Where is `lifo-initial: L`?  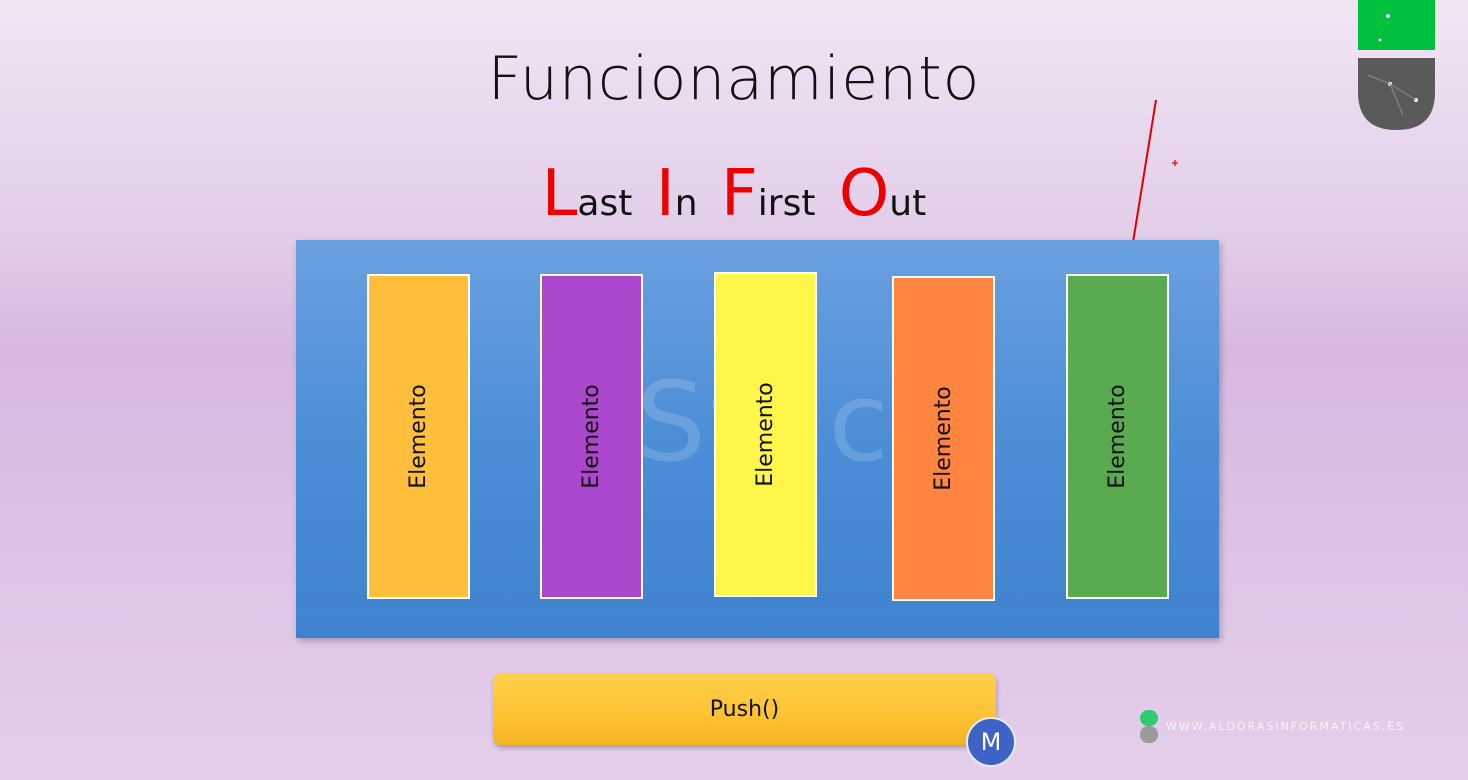
lifo-initial: L is located at coordinates (559, 194).